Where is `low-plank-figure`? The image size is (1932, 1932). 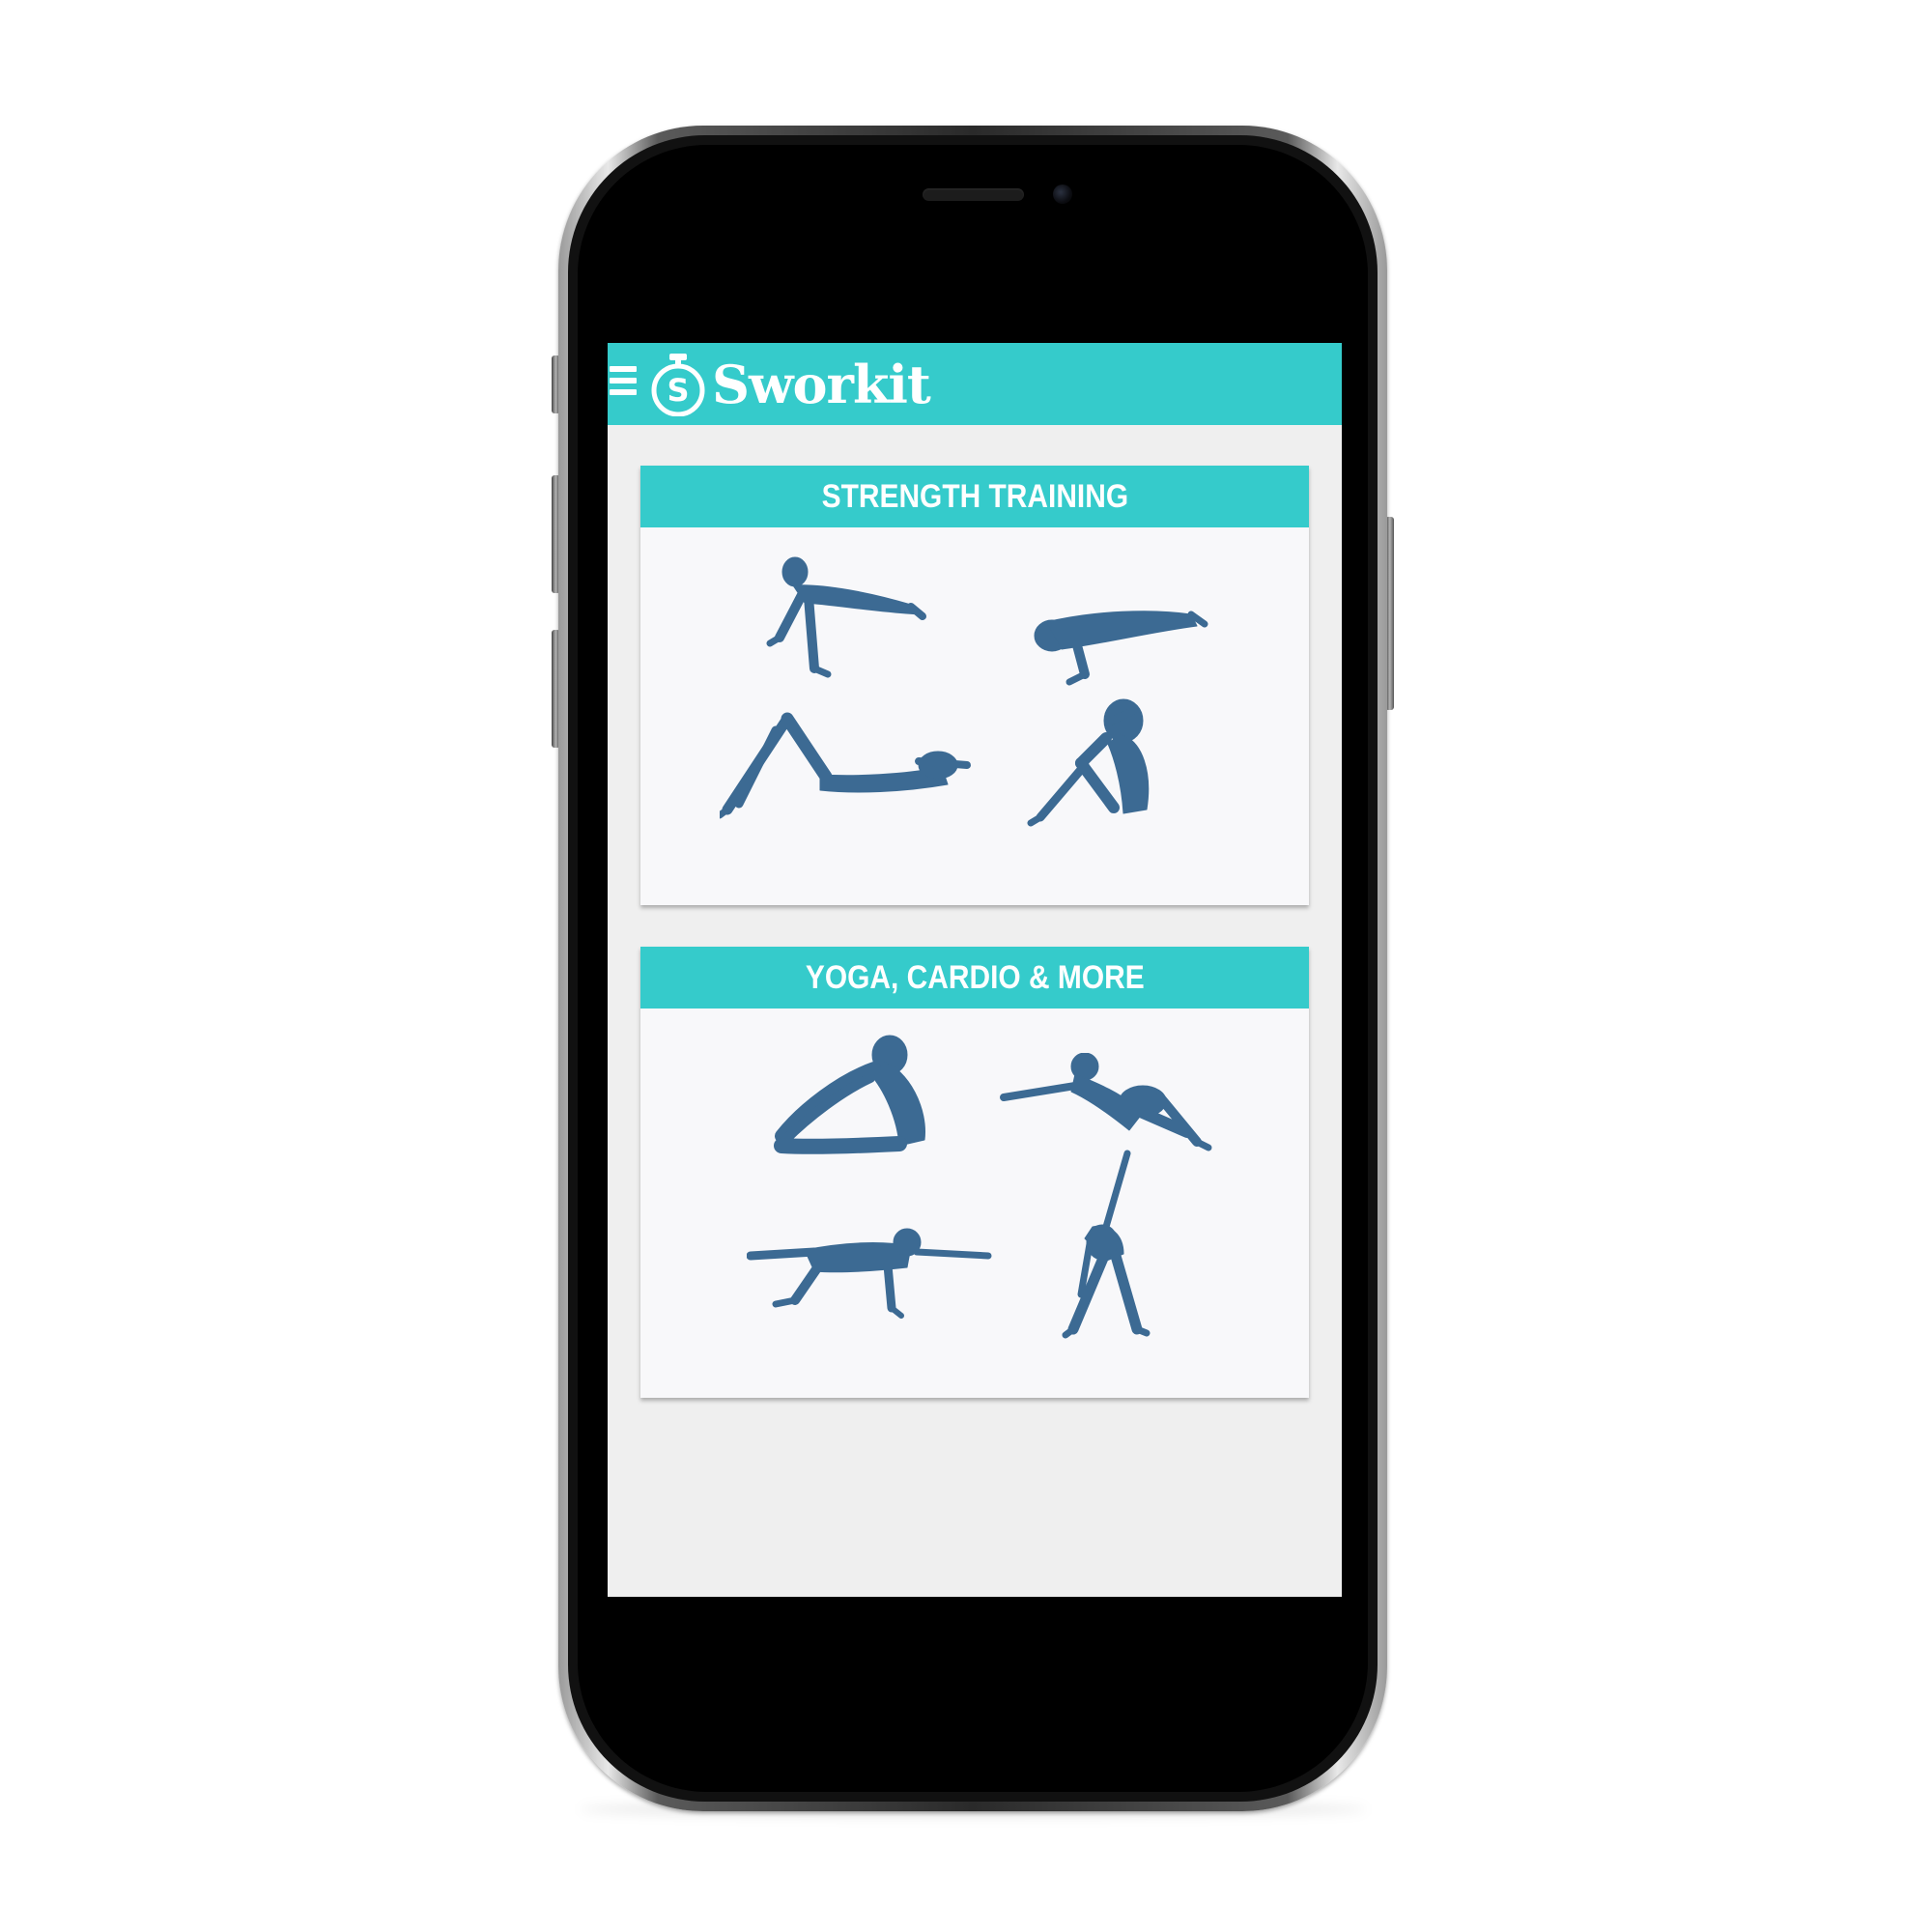 low-plank-figure is located at coordinates (1121, 648).